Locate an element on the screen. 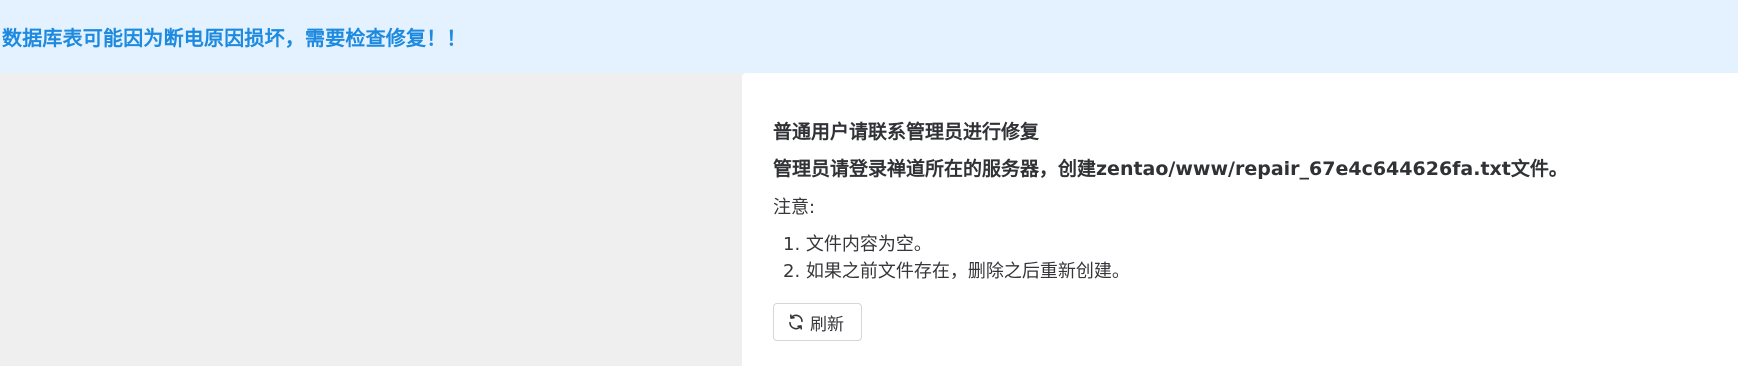 The width and height of the screenshot is (1738, 366). user-instruction-heading: 普通用户请联系管理员进行修复 is located at coordinates (906, 132).